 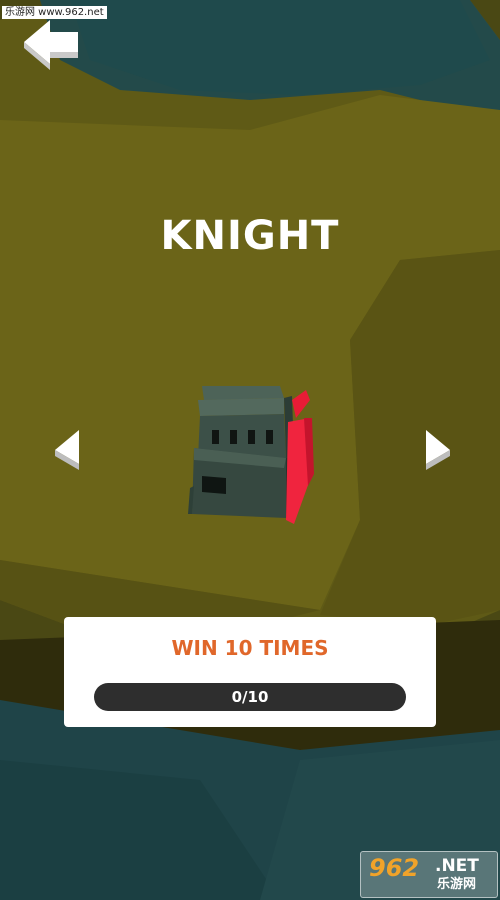 I want to click on back-button, so click(x=51, y=45).